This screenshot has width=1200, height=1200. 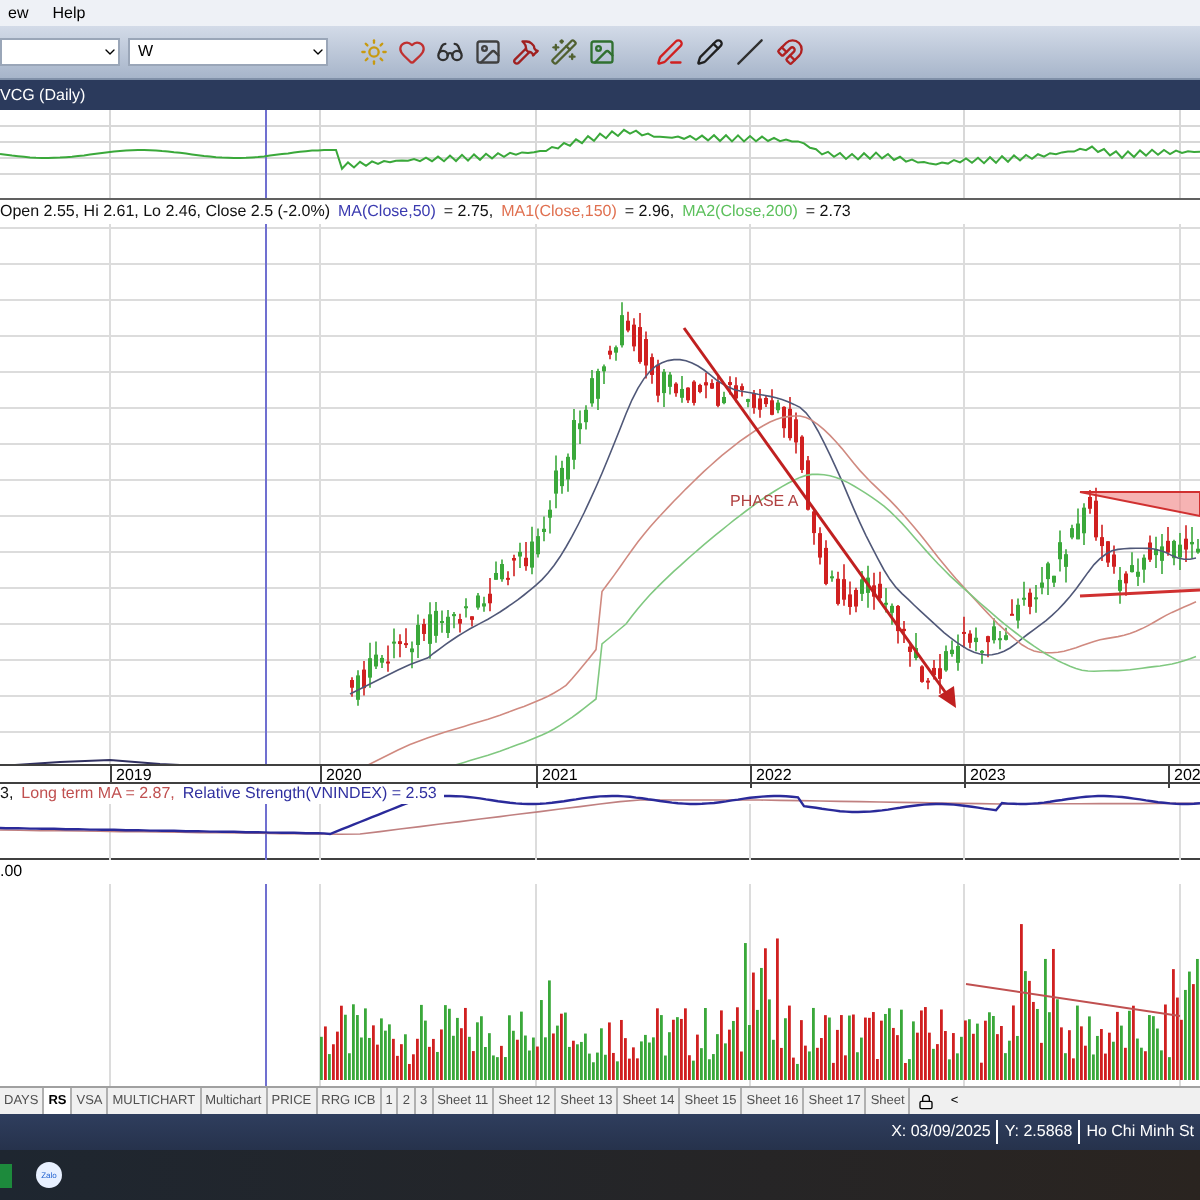 I want to click on pencil-icon, so click(x=710, y=52).